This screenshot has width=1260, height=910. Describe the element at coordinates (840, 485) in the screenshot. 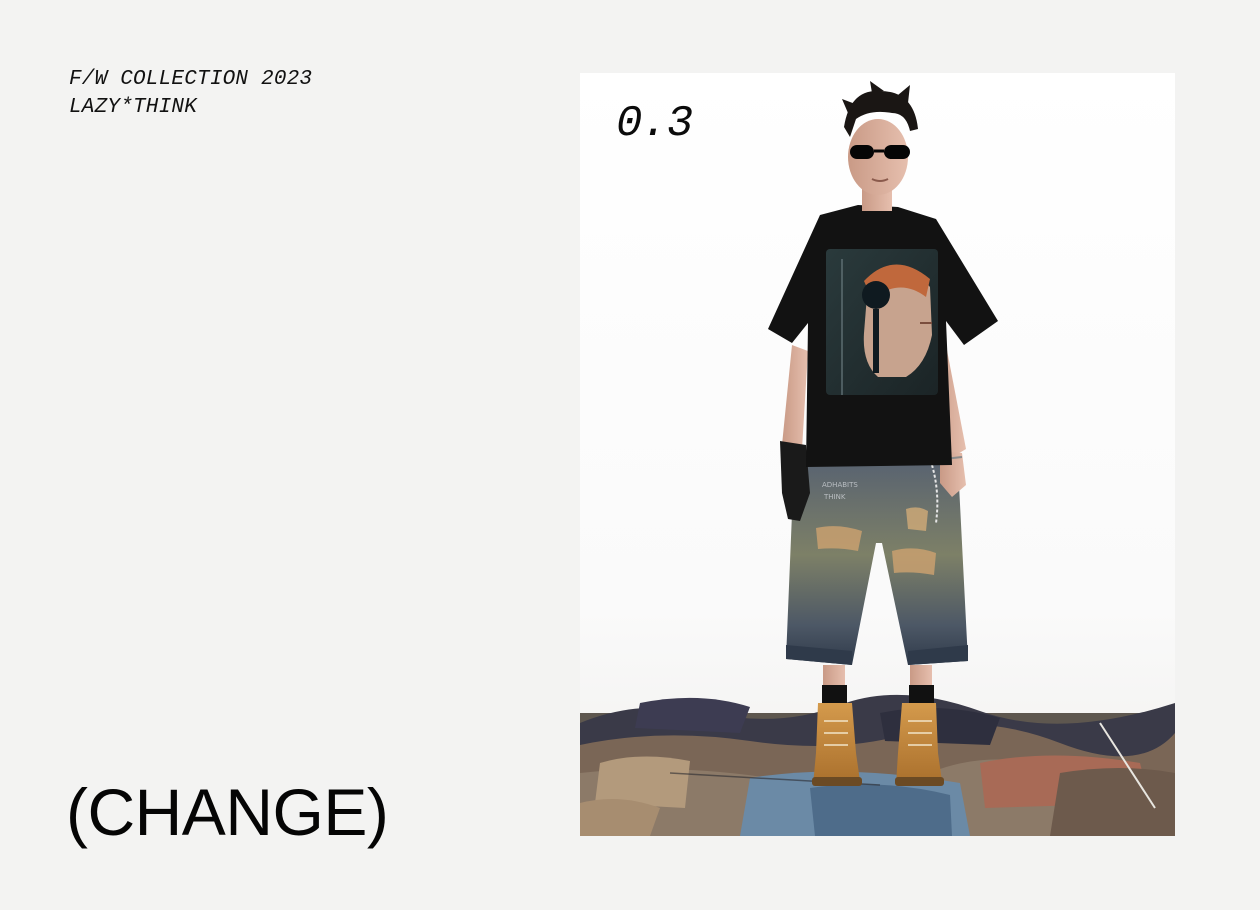

I see `svg-text: ADHABITS` at that location.